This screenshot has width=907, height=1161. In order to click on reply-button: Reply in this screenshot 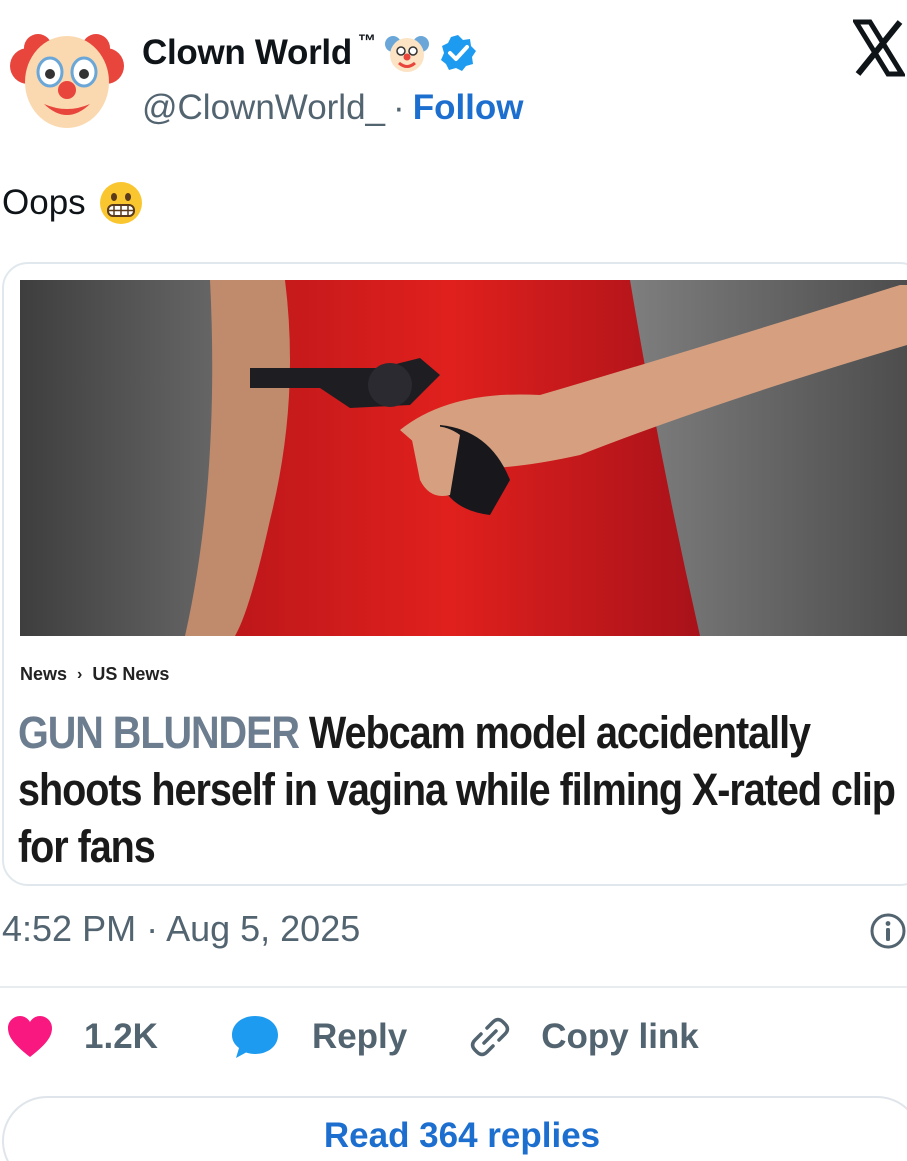, I will do `click(318, 1037)`.